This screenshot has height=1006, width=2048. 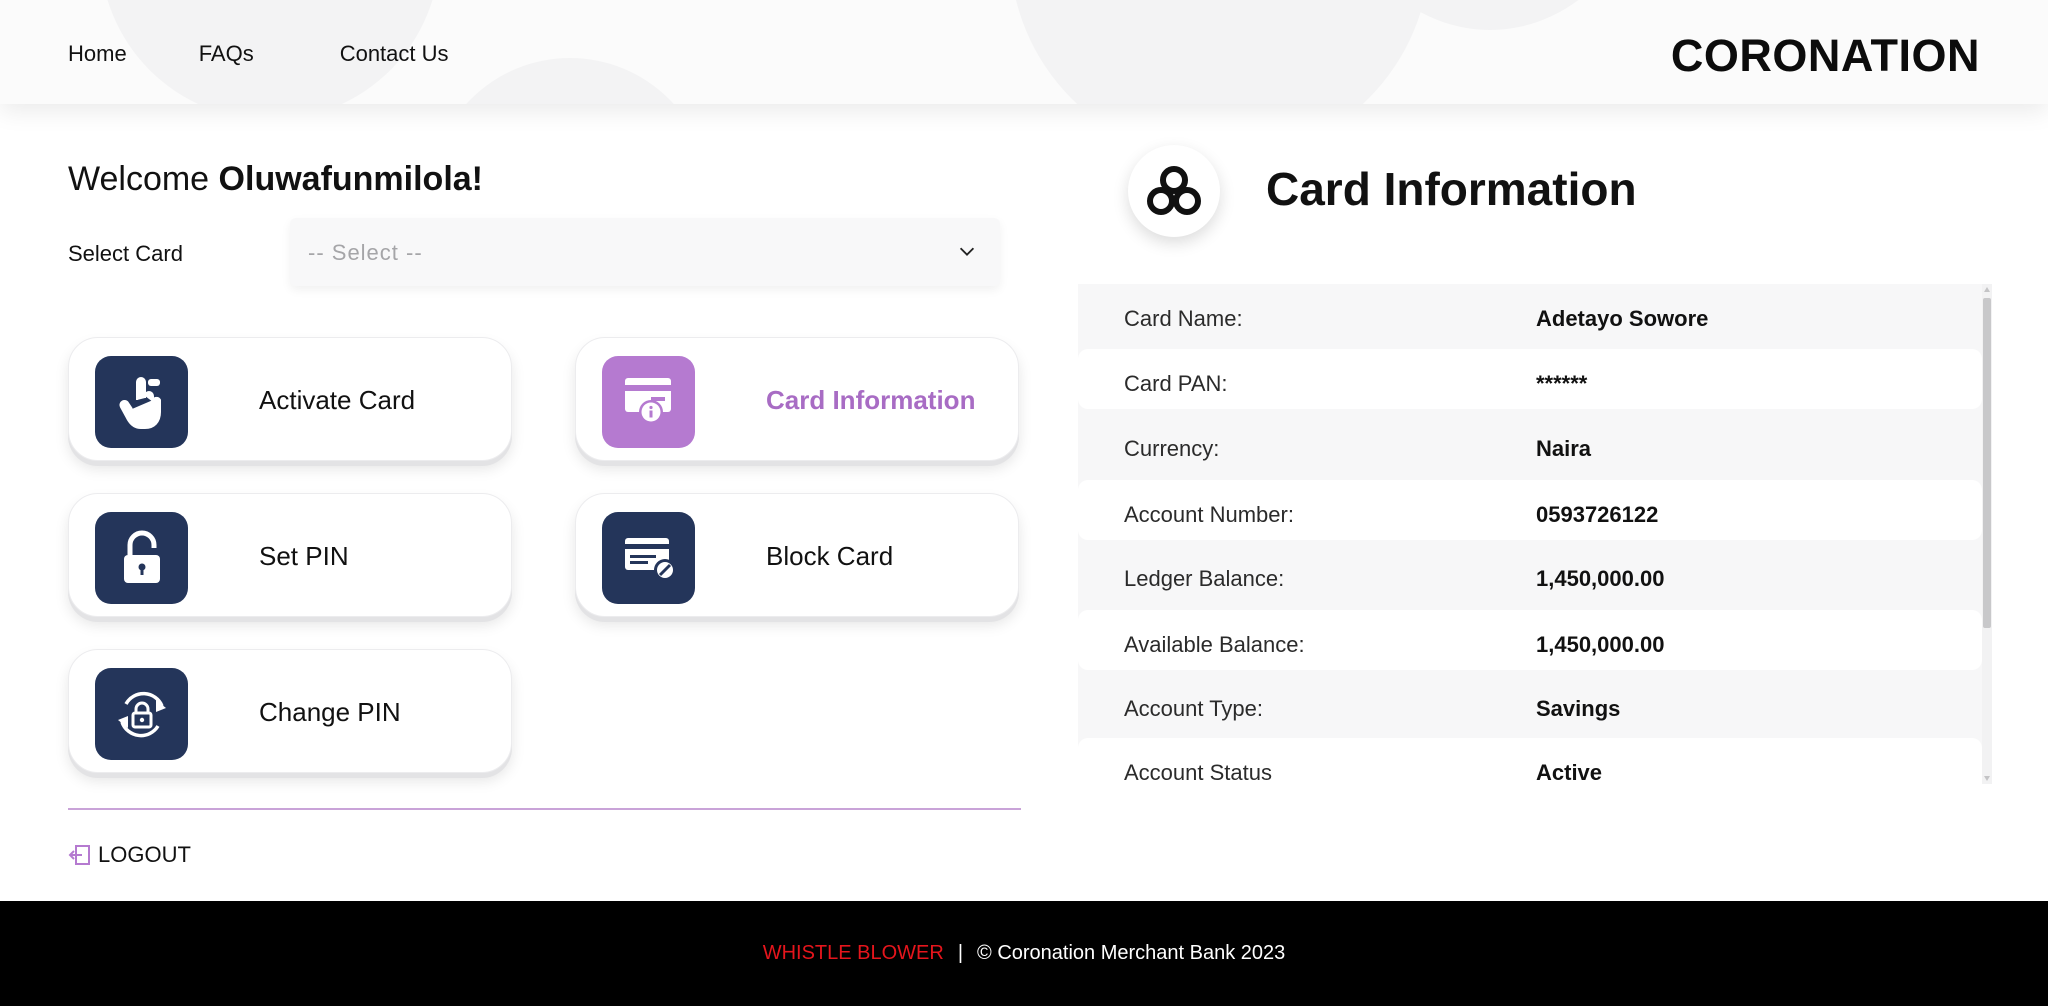 I want to click on info-value: Adetayo Sowore, so click(x=1622, y=318).